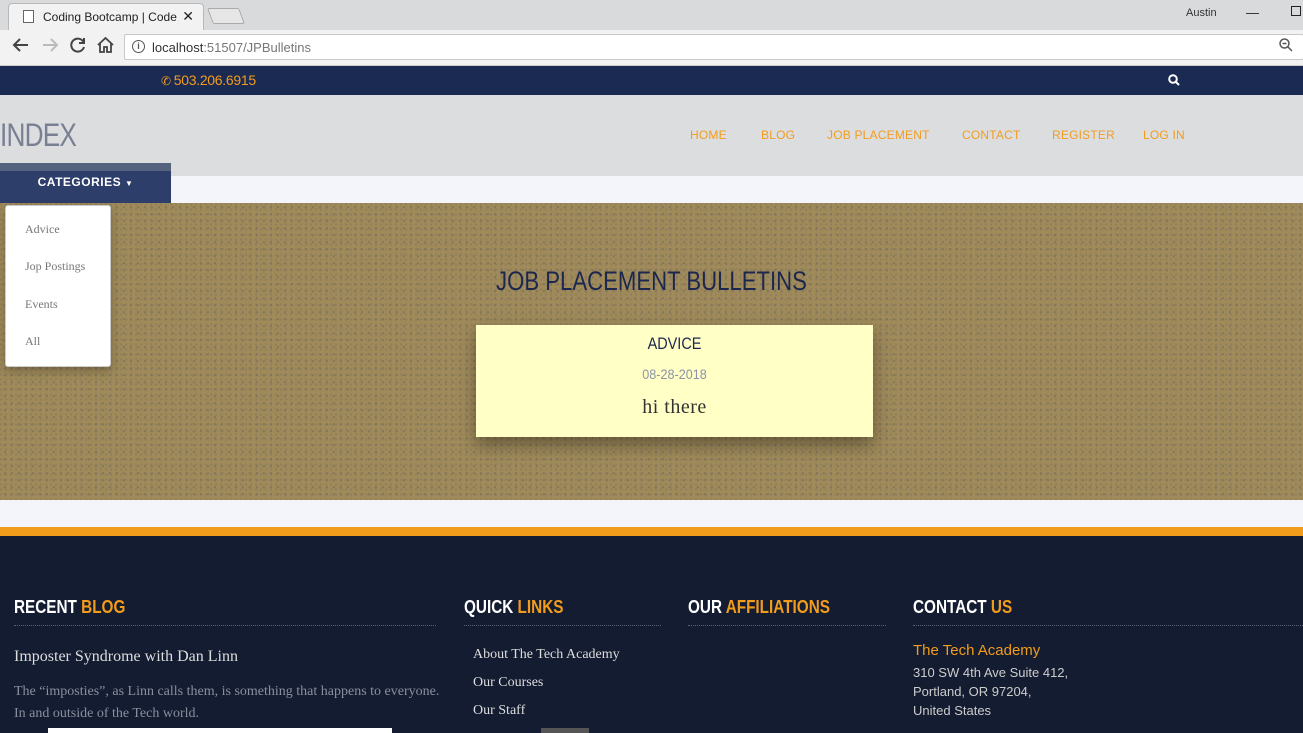  I want to click on footer-link-staff: Our Staff, so click(499, 711).